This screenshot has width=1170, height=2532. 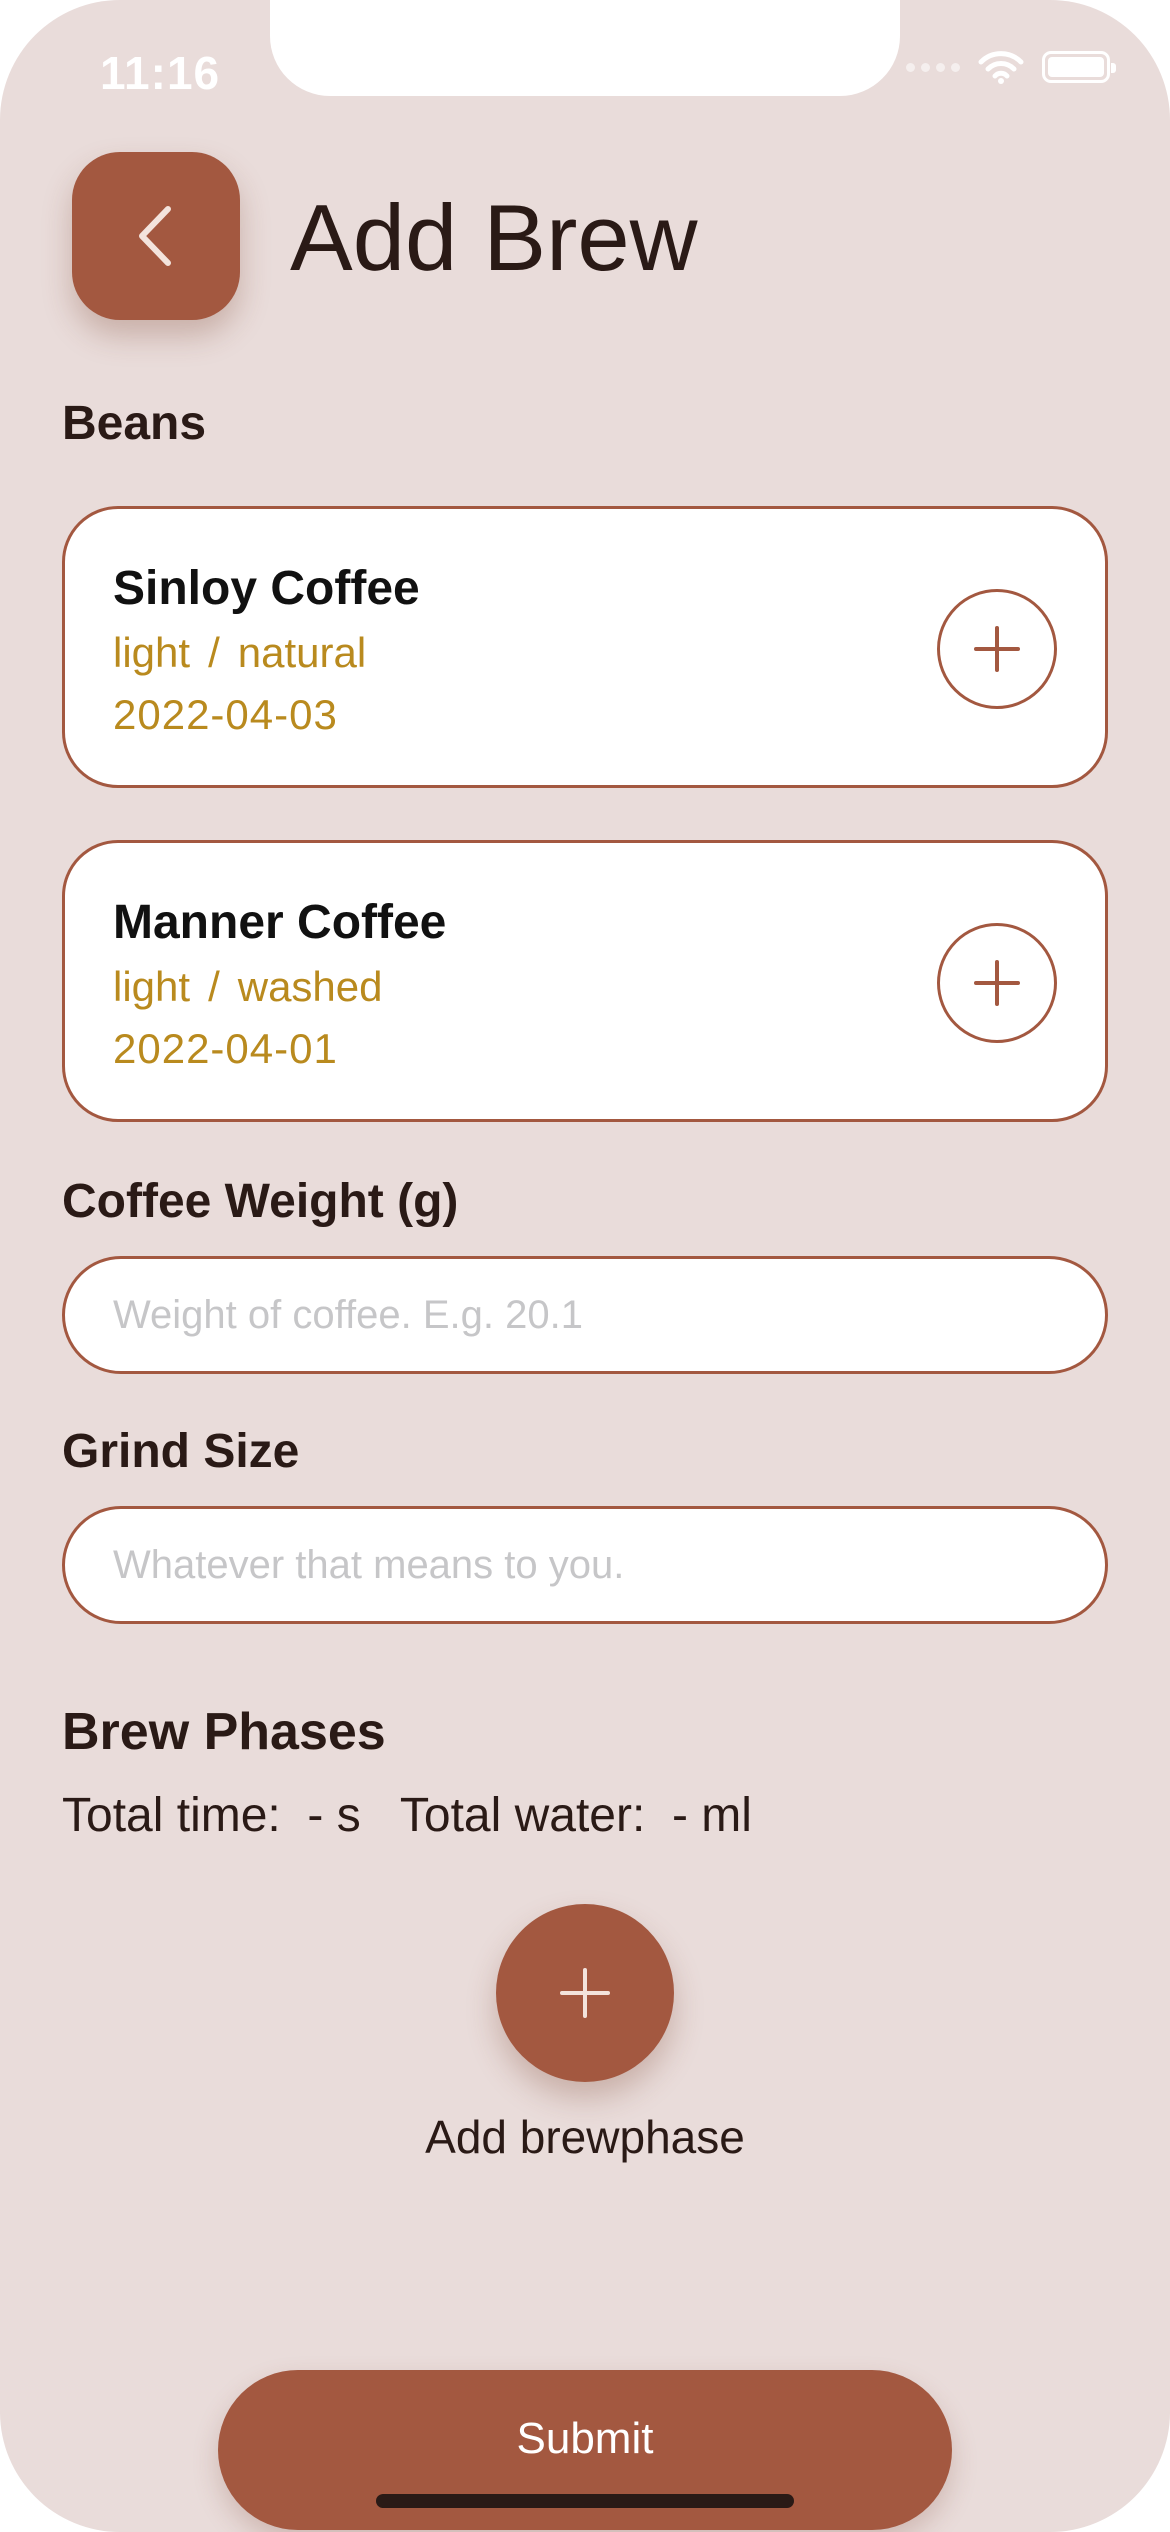 What do you see at coordinates (585, 48) in the screenshot?
I see `device-notch` at bounding box center [585, 48].